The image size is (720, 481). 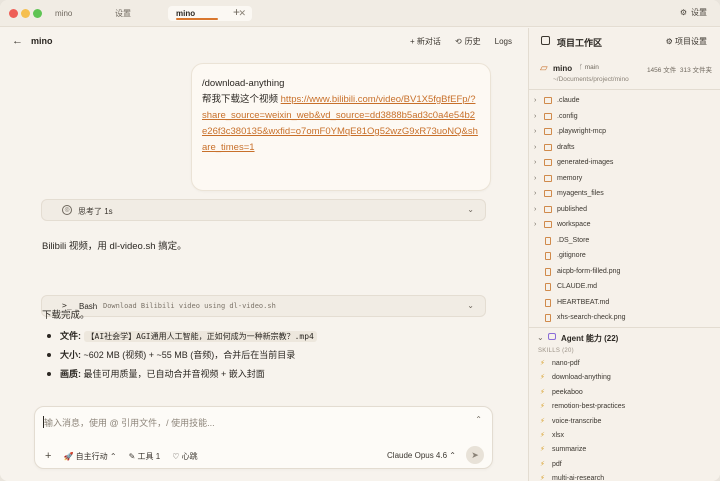 What do you see at coordinates (590, 338) in the screenshot?
I see `agent-abilities-label: Agent 能力 (22)` at bounding box center [590, 338].